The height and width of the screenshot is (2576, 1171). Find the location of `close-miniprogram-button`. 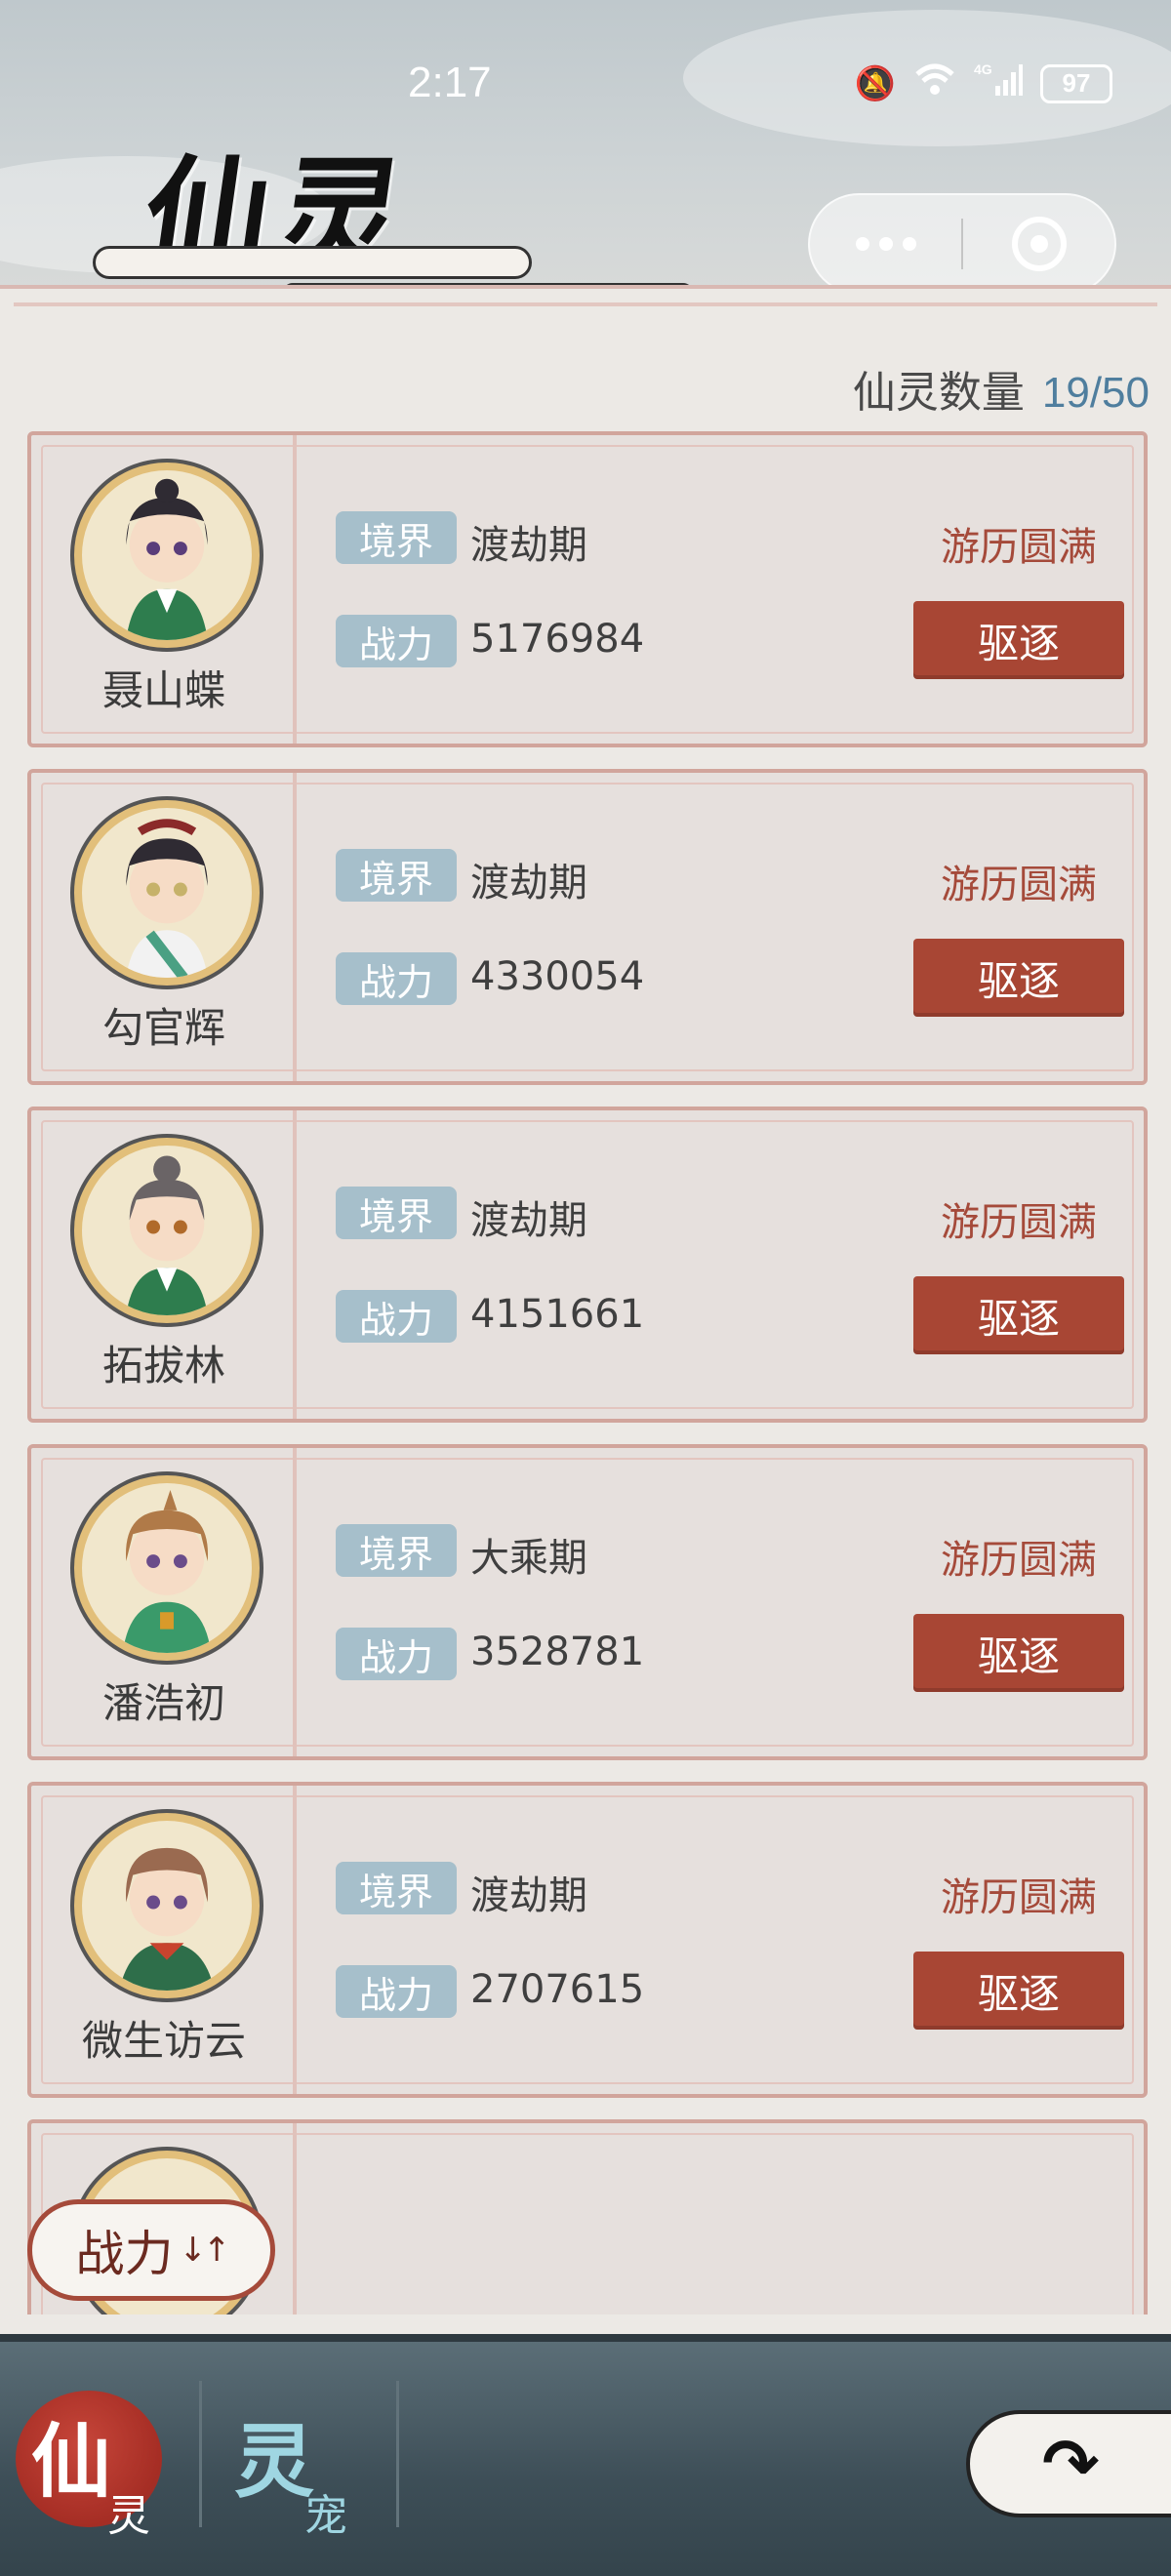

close-miniprogram-button is located at coordinates (1038, 244).